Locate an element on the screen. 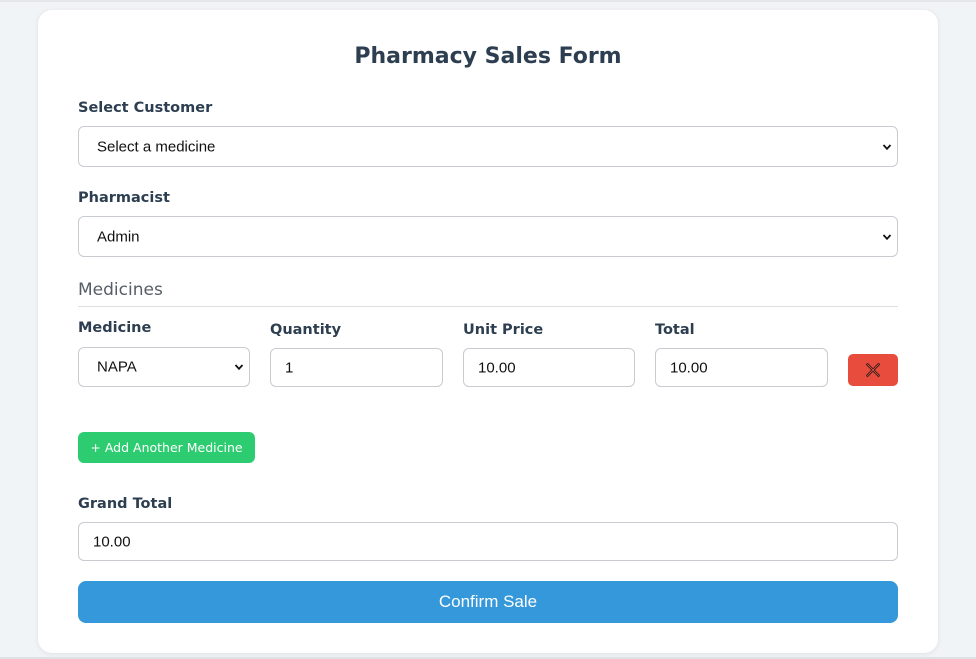 This screenshot has width=976, height=659. window-top-border is located at coordinates (488, 1).